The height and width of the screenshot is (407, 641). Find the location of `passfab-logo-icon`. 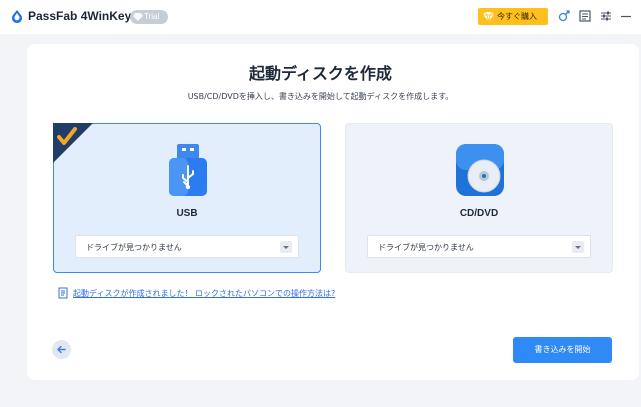

passfab-logo-icon is located at coordinates (17, 16).